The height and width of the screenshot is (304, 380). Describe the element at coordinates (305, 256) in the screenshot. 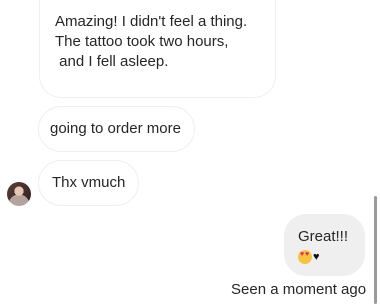

I see `heart-eyes-emoji-icon` at that location.